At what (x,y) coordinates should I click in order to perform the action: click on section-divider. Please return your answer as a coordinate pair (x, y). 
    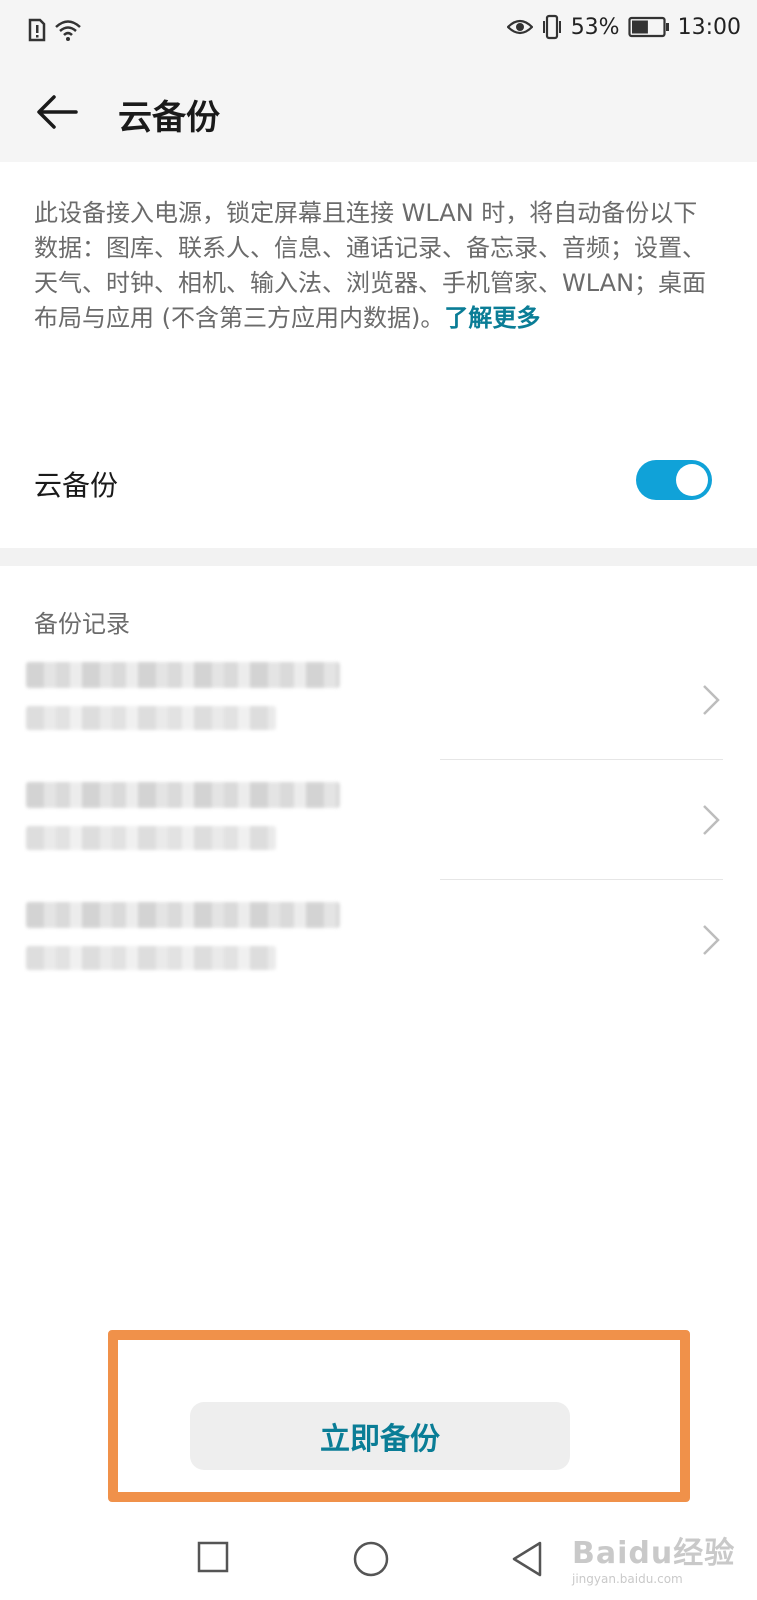
    Looking at the image, I should click on (378, 557).